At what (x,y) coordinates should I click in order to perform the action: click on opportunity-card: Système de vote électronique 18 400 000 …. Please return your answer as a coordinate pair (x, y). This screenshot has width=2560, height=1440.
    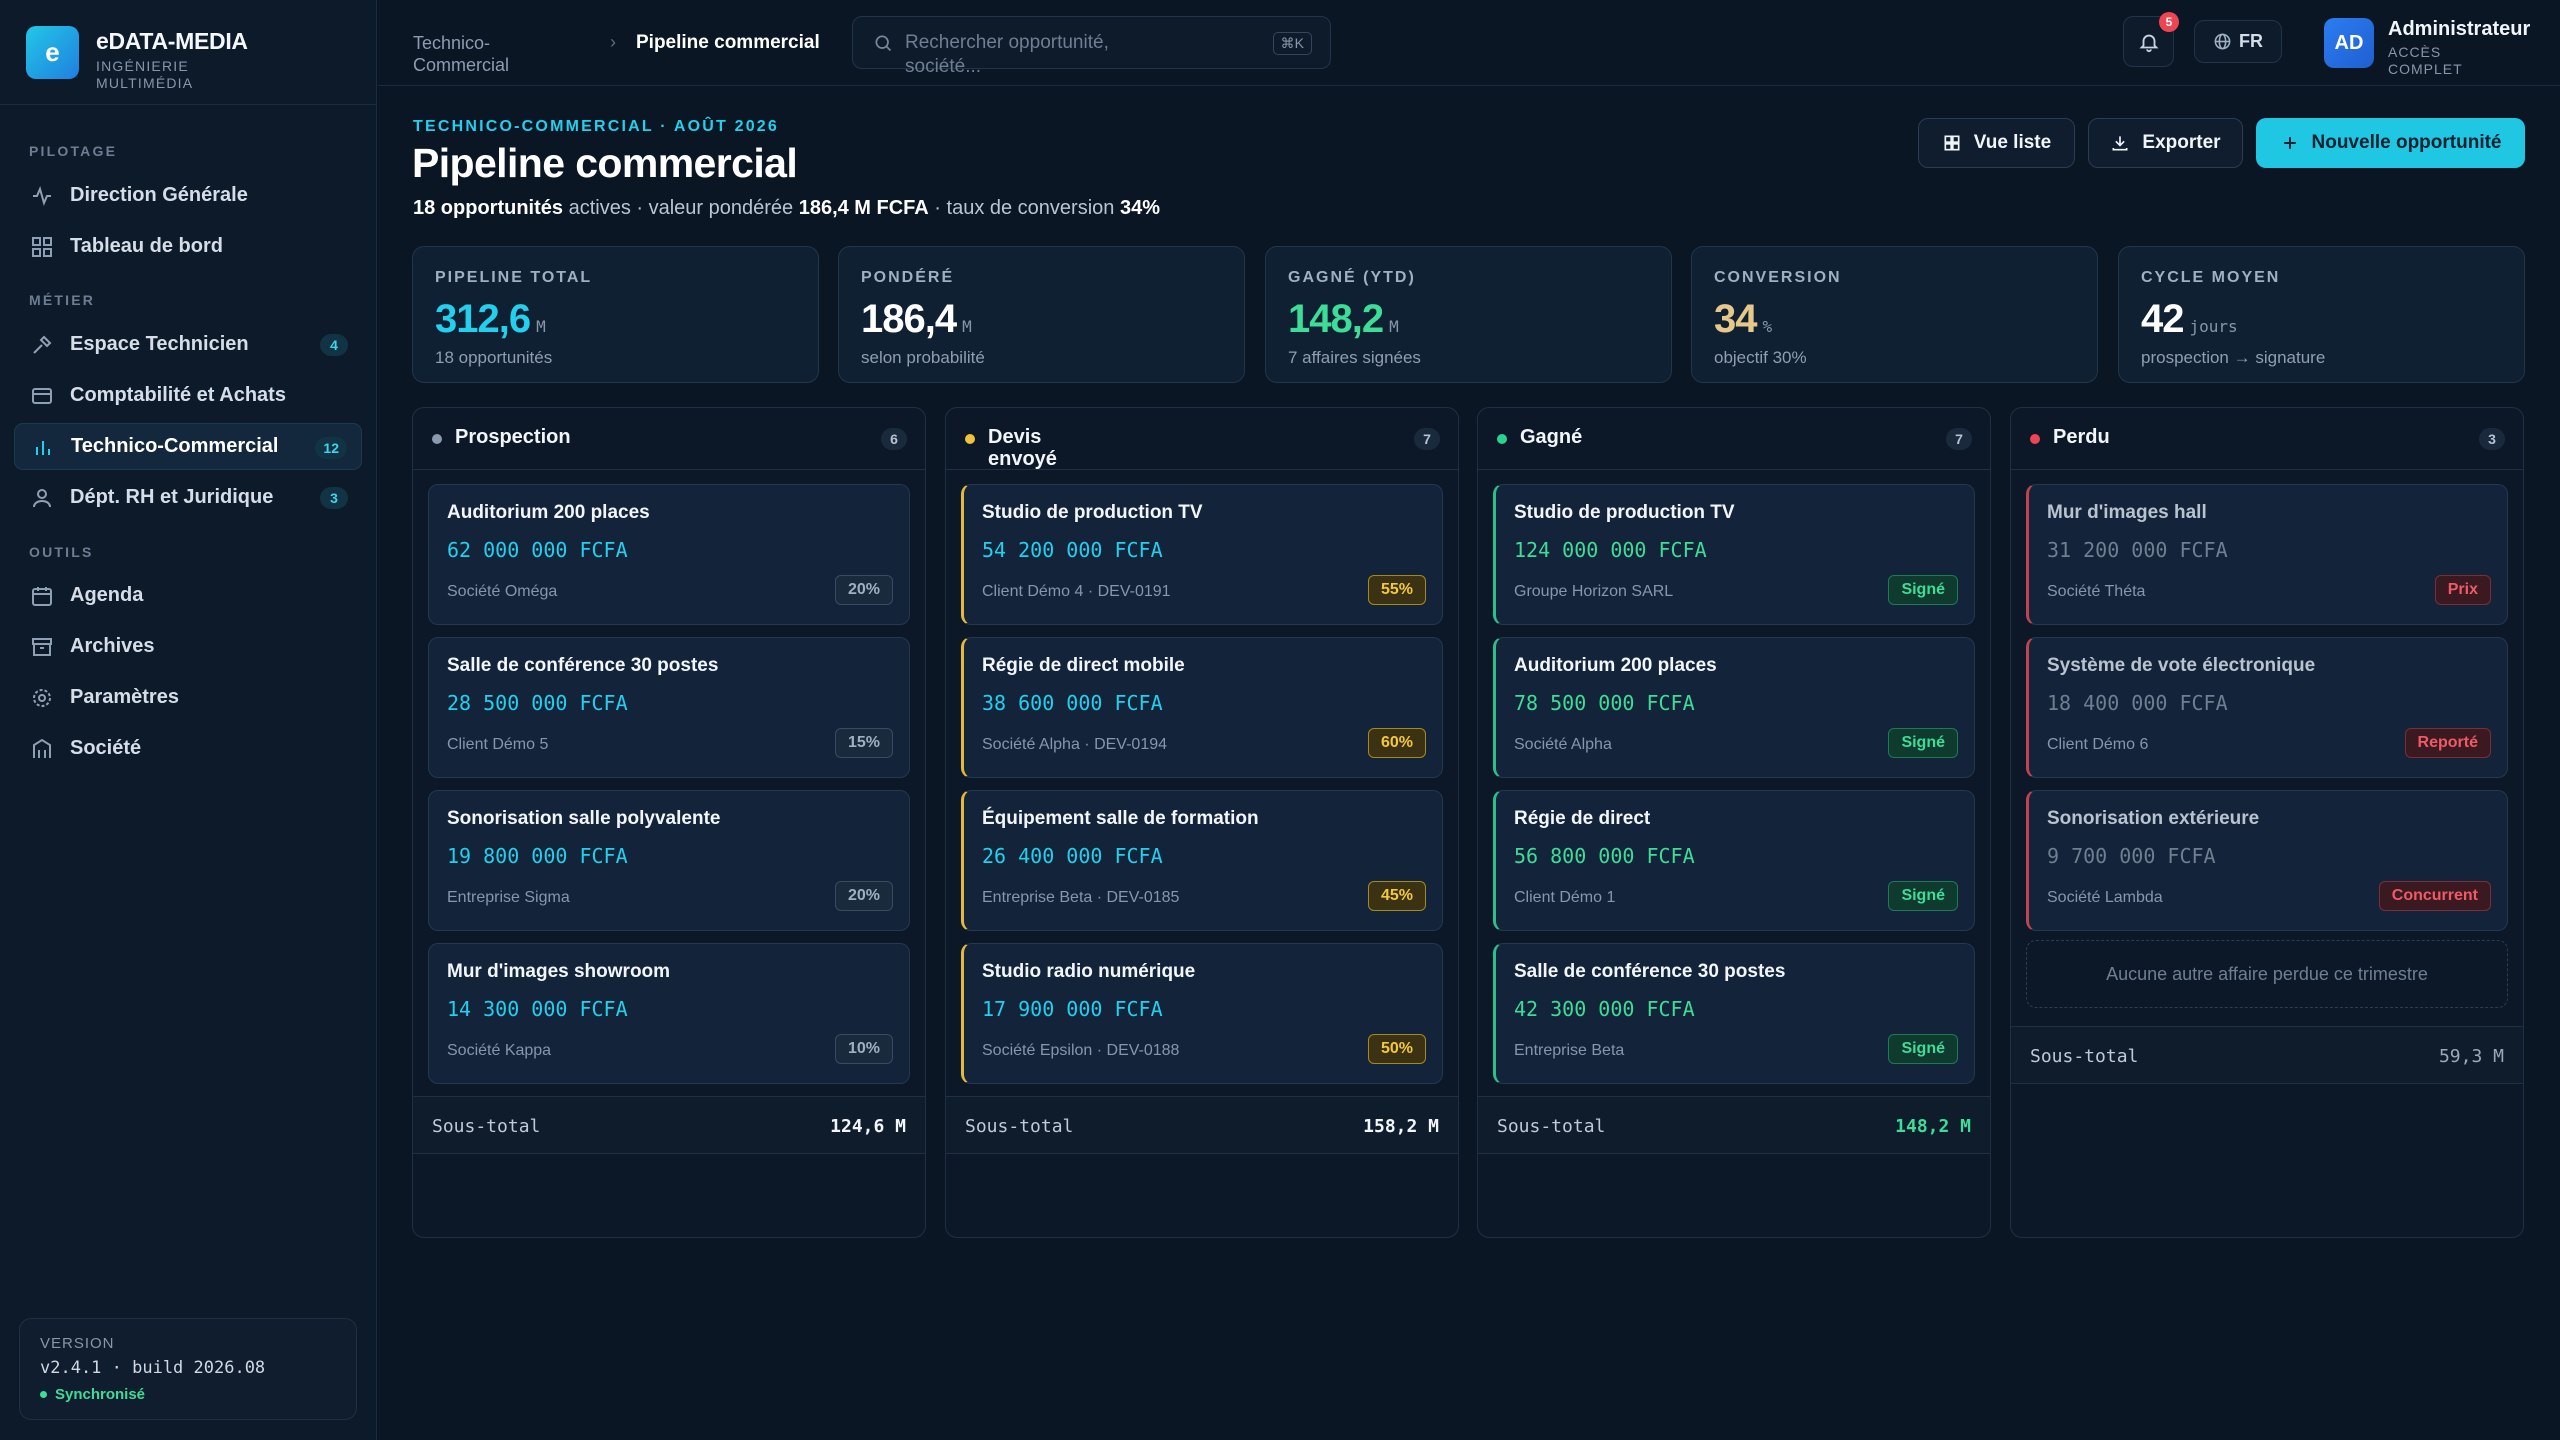
    Looking at the image, I should click on (2267, 707).